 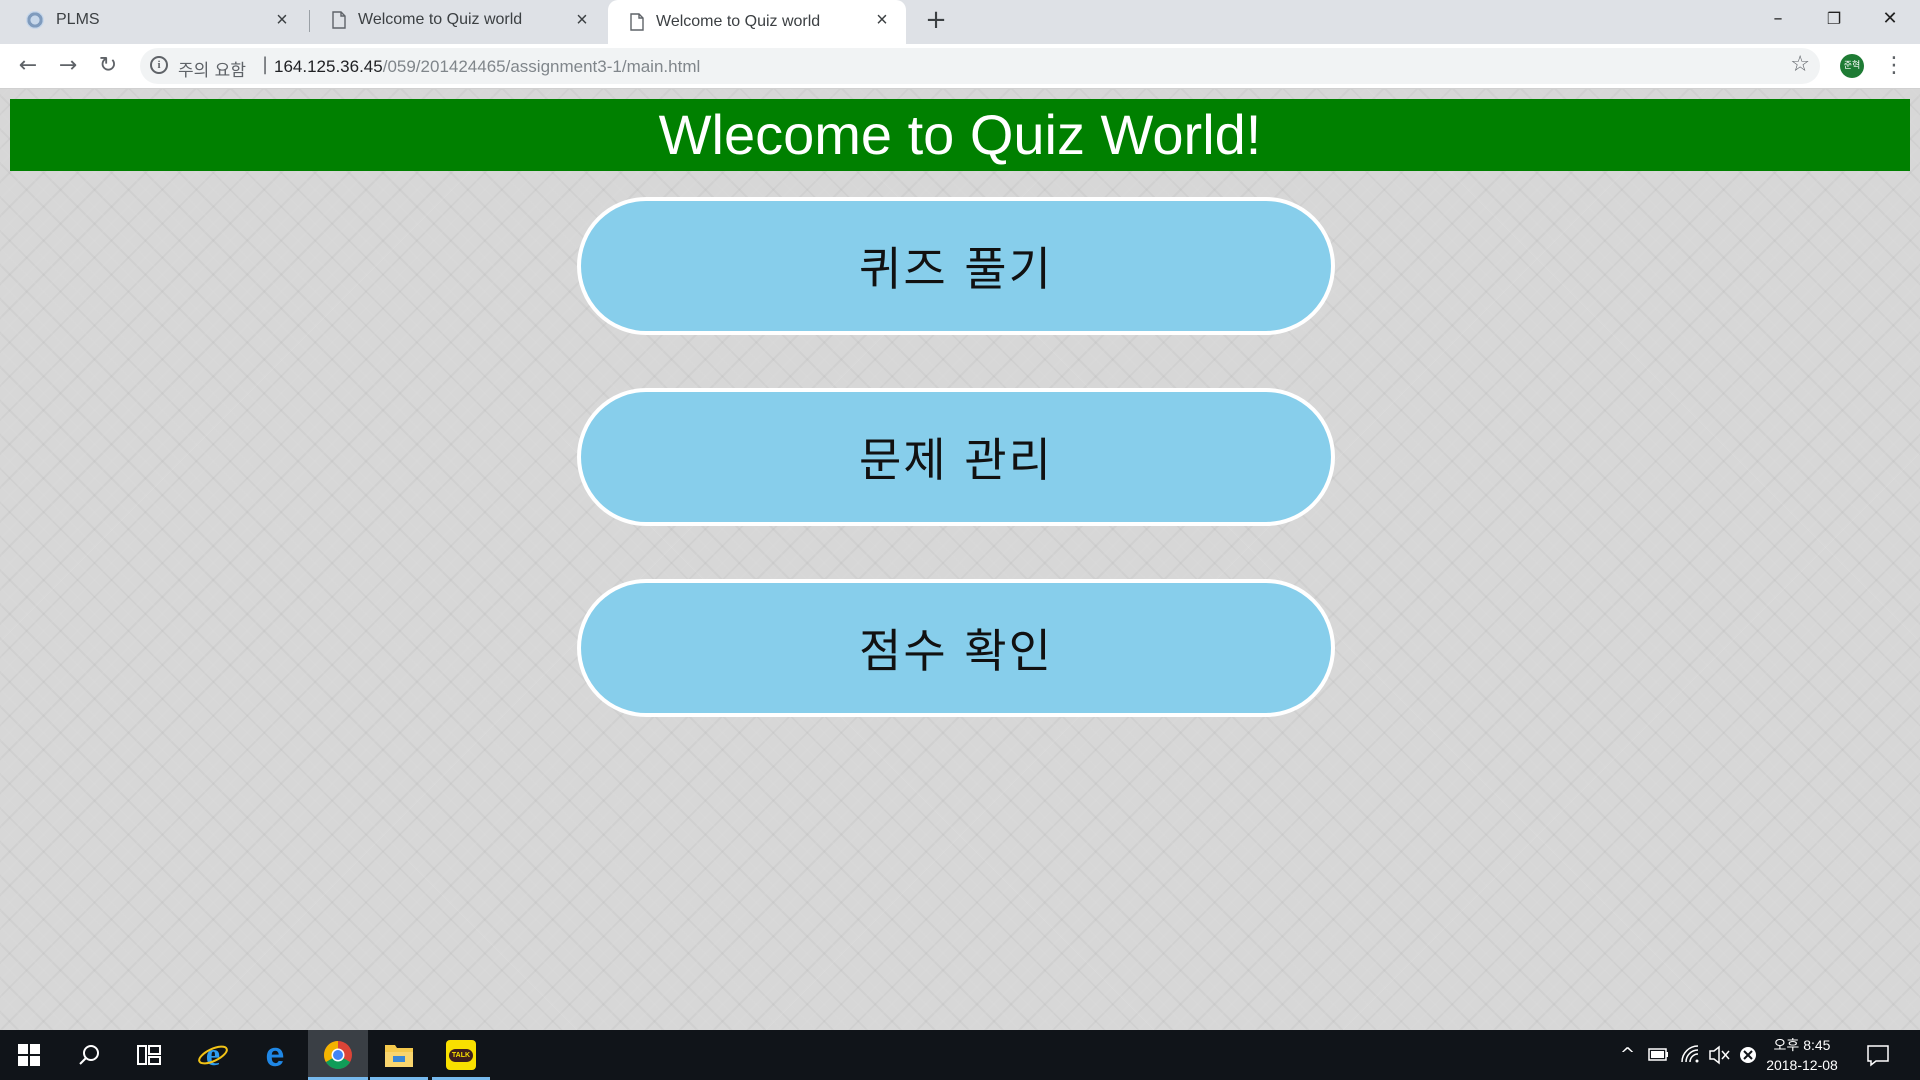 What do you see at coordinates (1878, 1055) in the screenshot?
I see `action-center-icon` at bounding box center [1878, 1055].